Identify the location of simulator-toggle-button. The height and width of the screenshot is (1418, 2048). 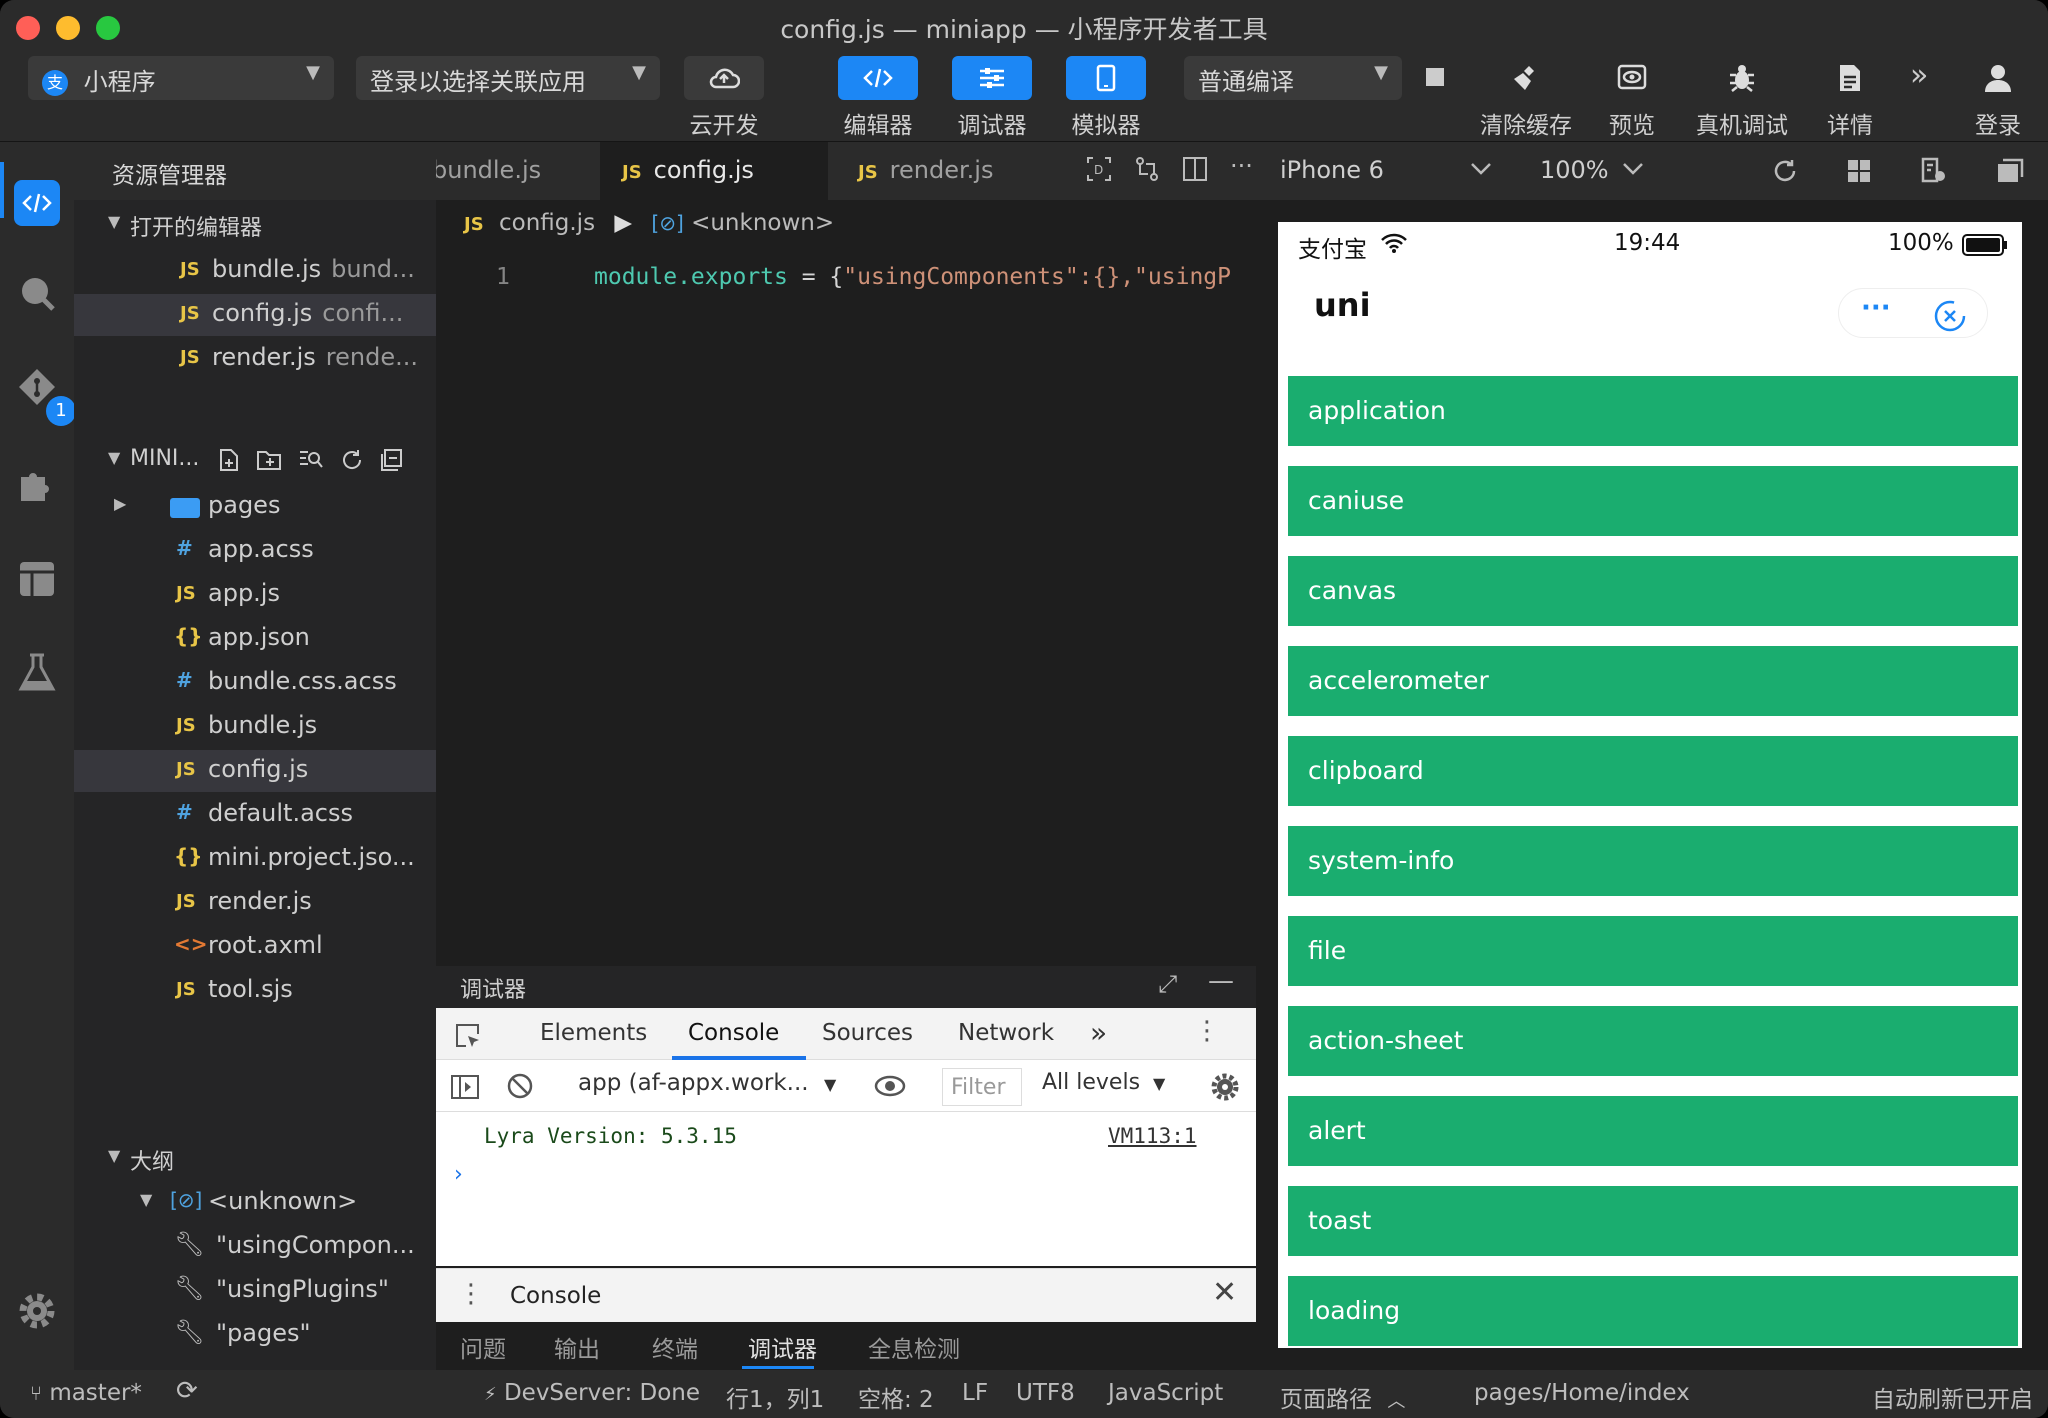
(1106, 78).